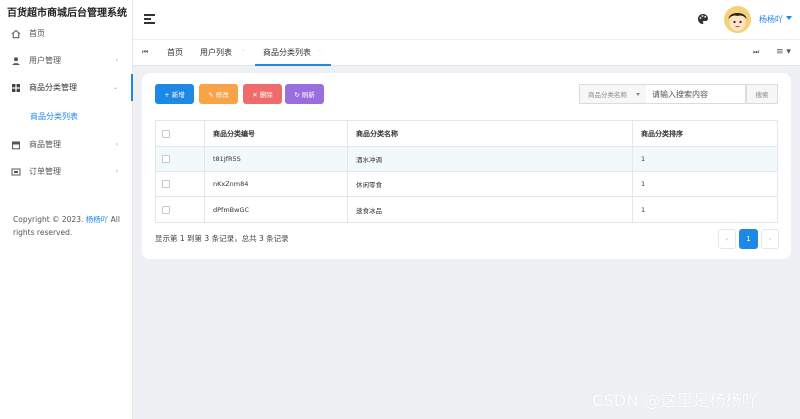 Image resolution: width=800 pixels, height=419 pixels. What do you see at coordinates (53, 87) in the screenshot?
I see `sidebar-item-label: 商品分类管理` at bounding box center [53, 87].